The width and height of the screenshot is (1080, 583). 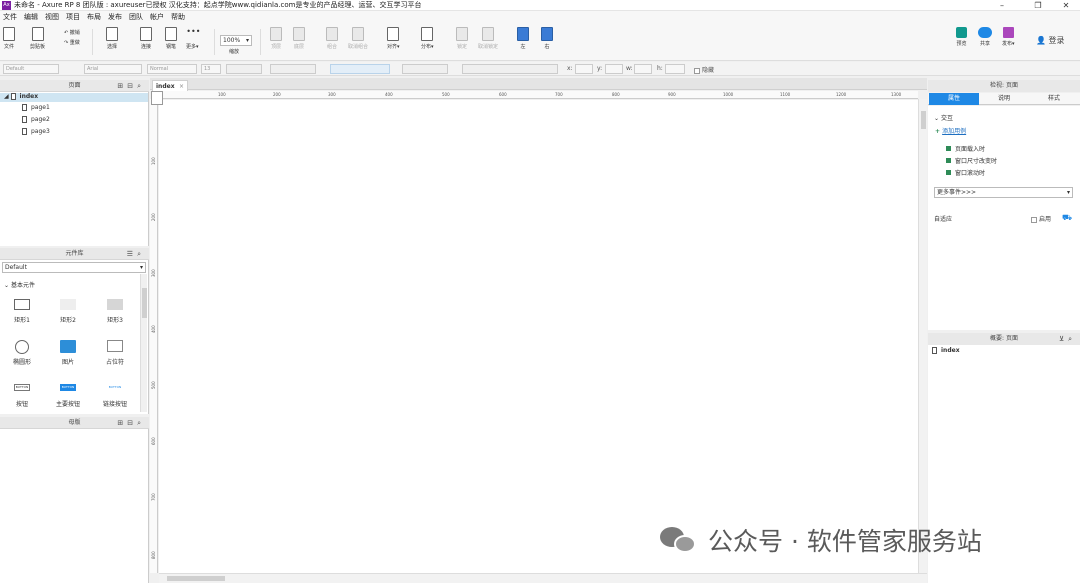 I want to click on tab-index: index ×, so click(x=170, y=85).